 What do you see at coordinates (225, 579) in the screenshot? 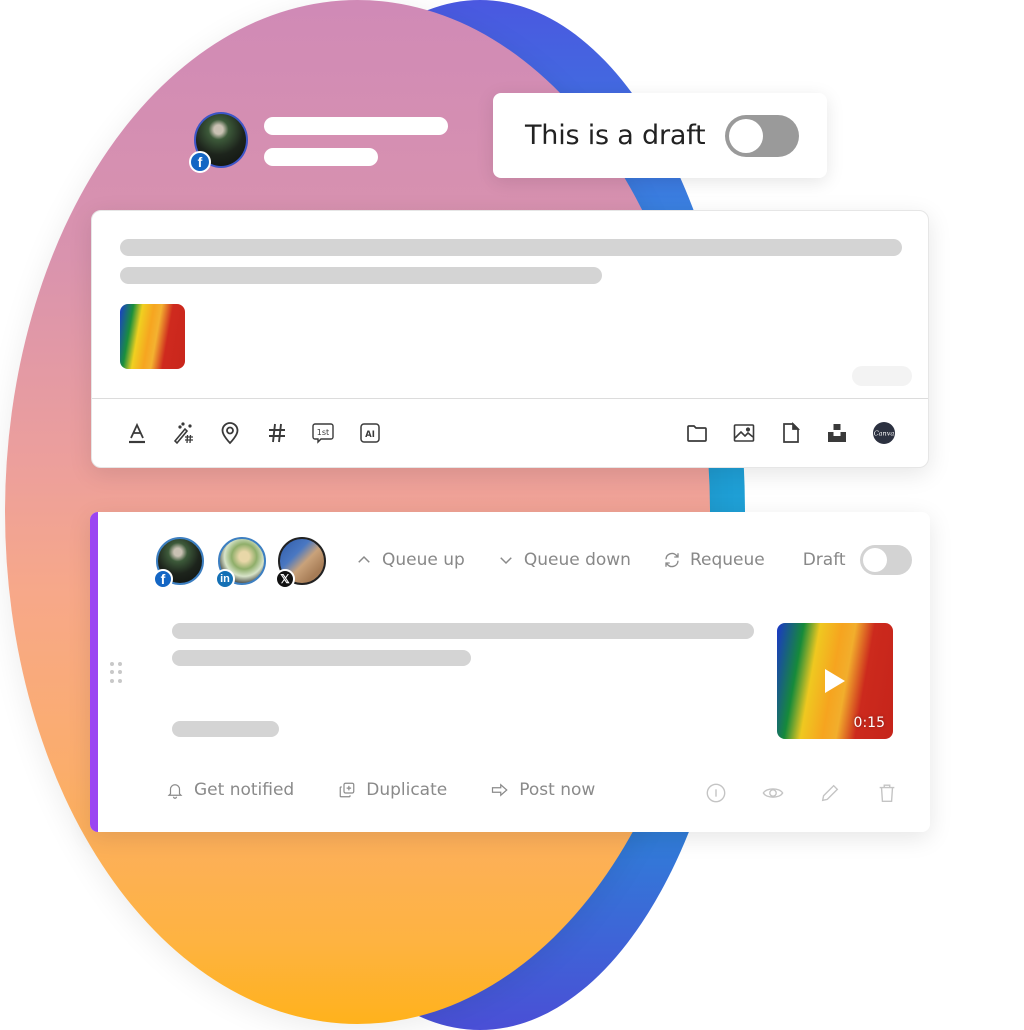
I see `linkedin-icon: in` at bounding box center [225, 579].